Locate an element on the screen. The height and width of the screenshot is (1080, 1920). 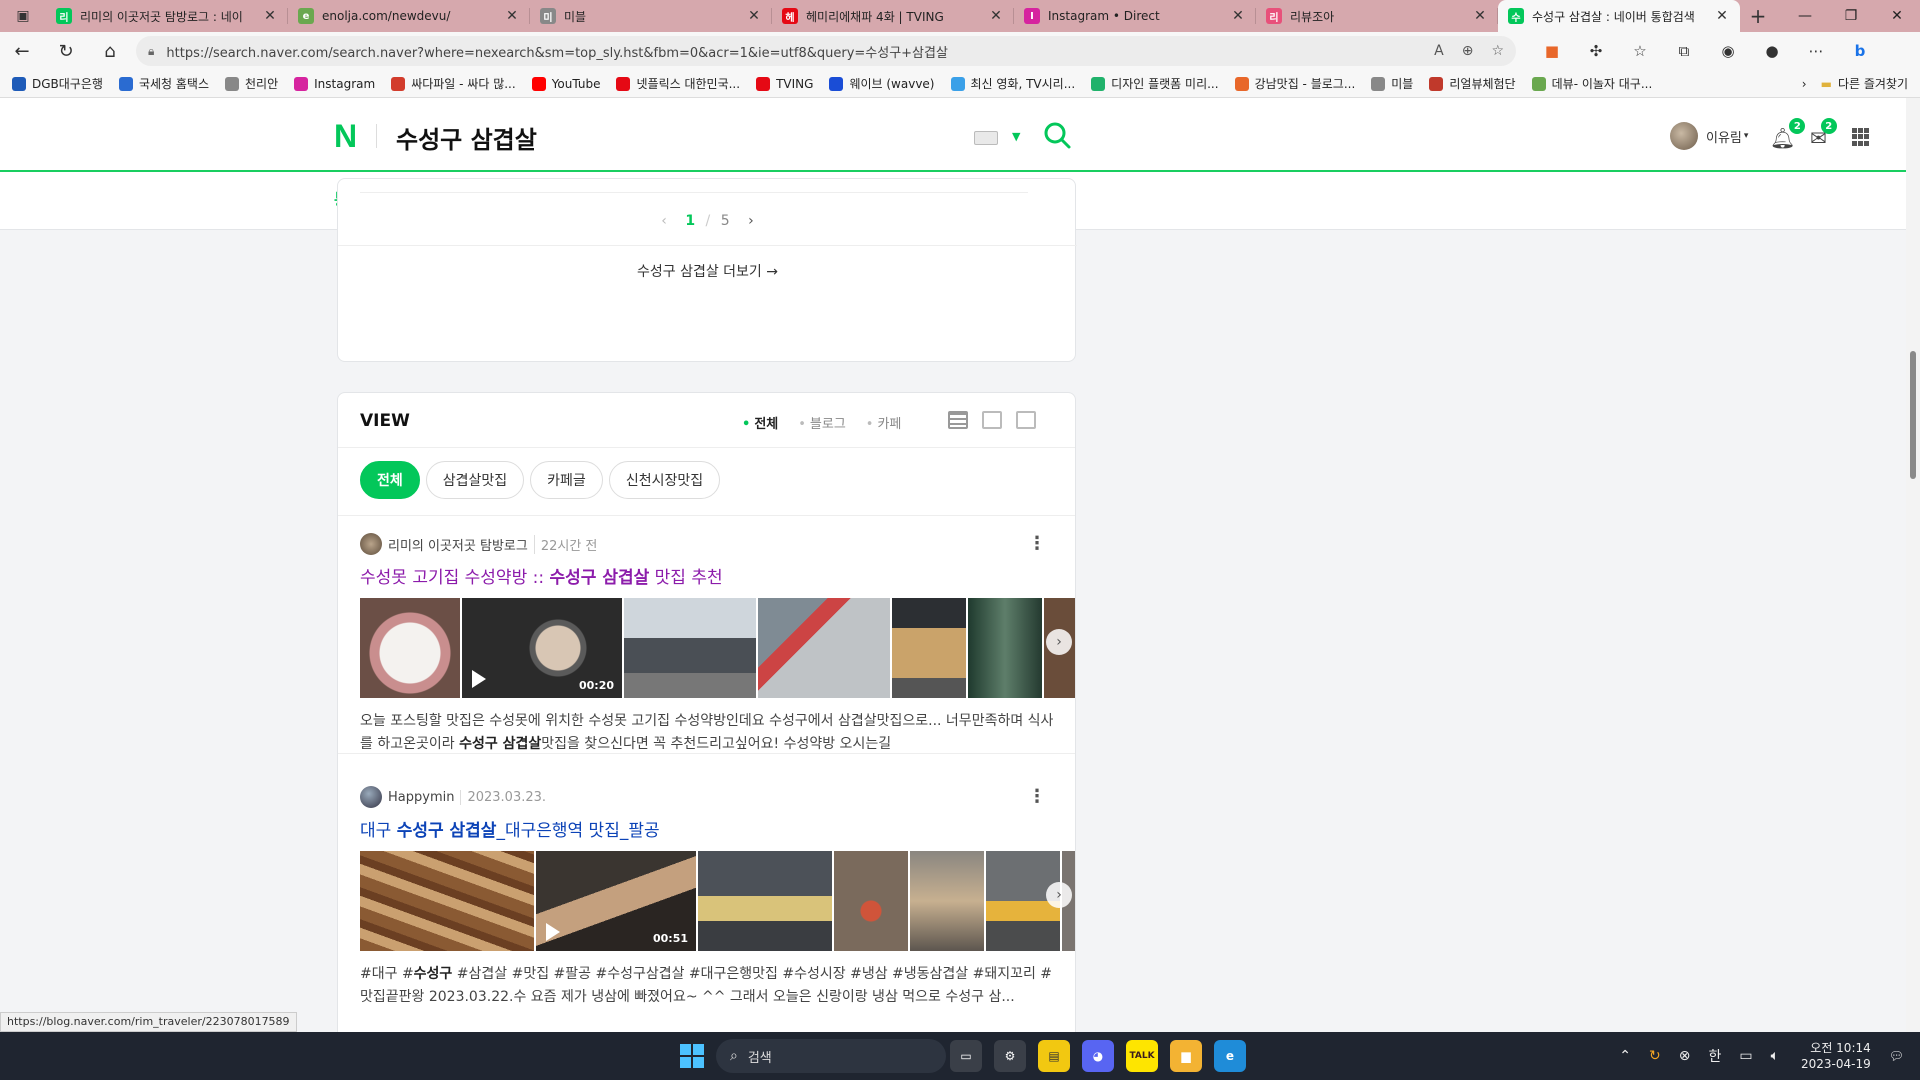
tab-title: enolja.com/newdevu/ is located at coordinates (413, 16).